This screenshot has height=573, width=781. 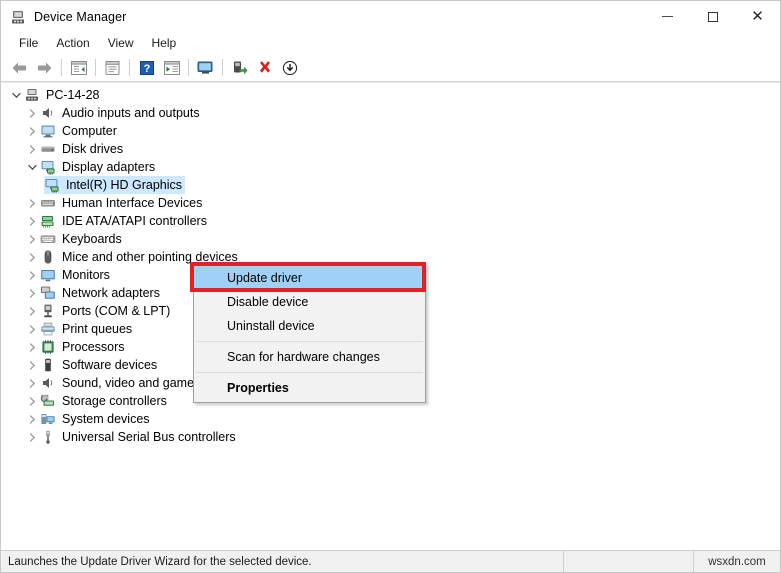 What do you see at coordinates (303, 357) in the screenshot?
I see `context-menu-item-label: Scan for hardware changes` at bounding box center [303, 357].